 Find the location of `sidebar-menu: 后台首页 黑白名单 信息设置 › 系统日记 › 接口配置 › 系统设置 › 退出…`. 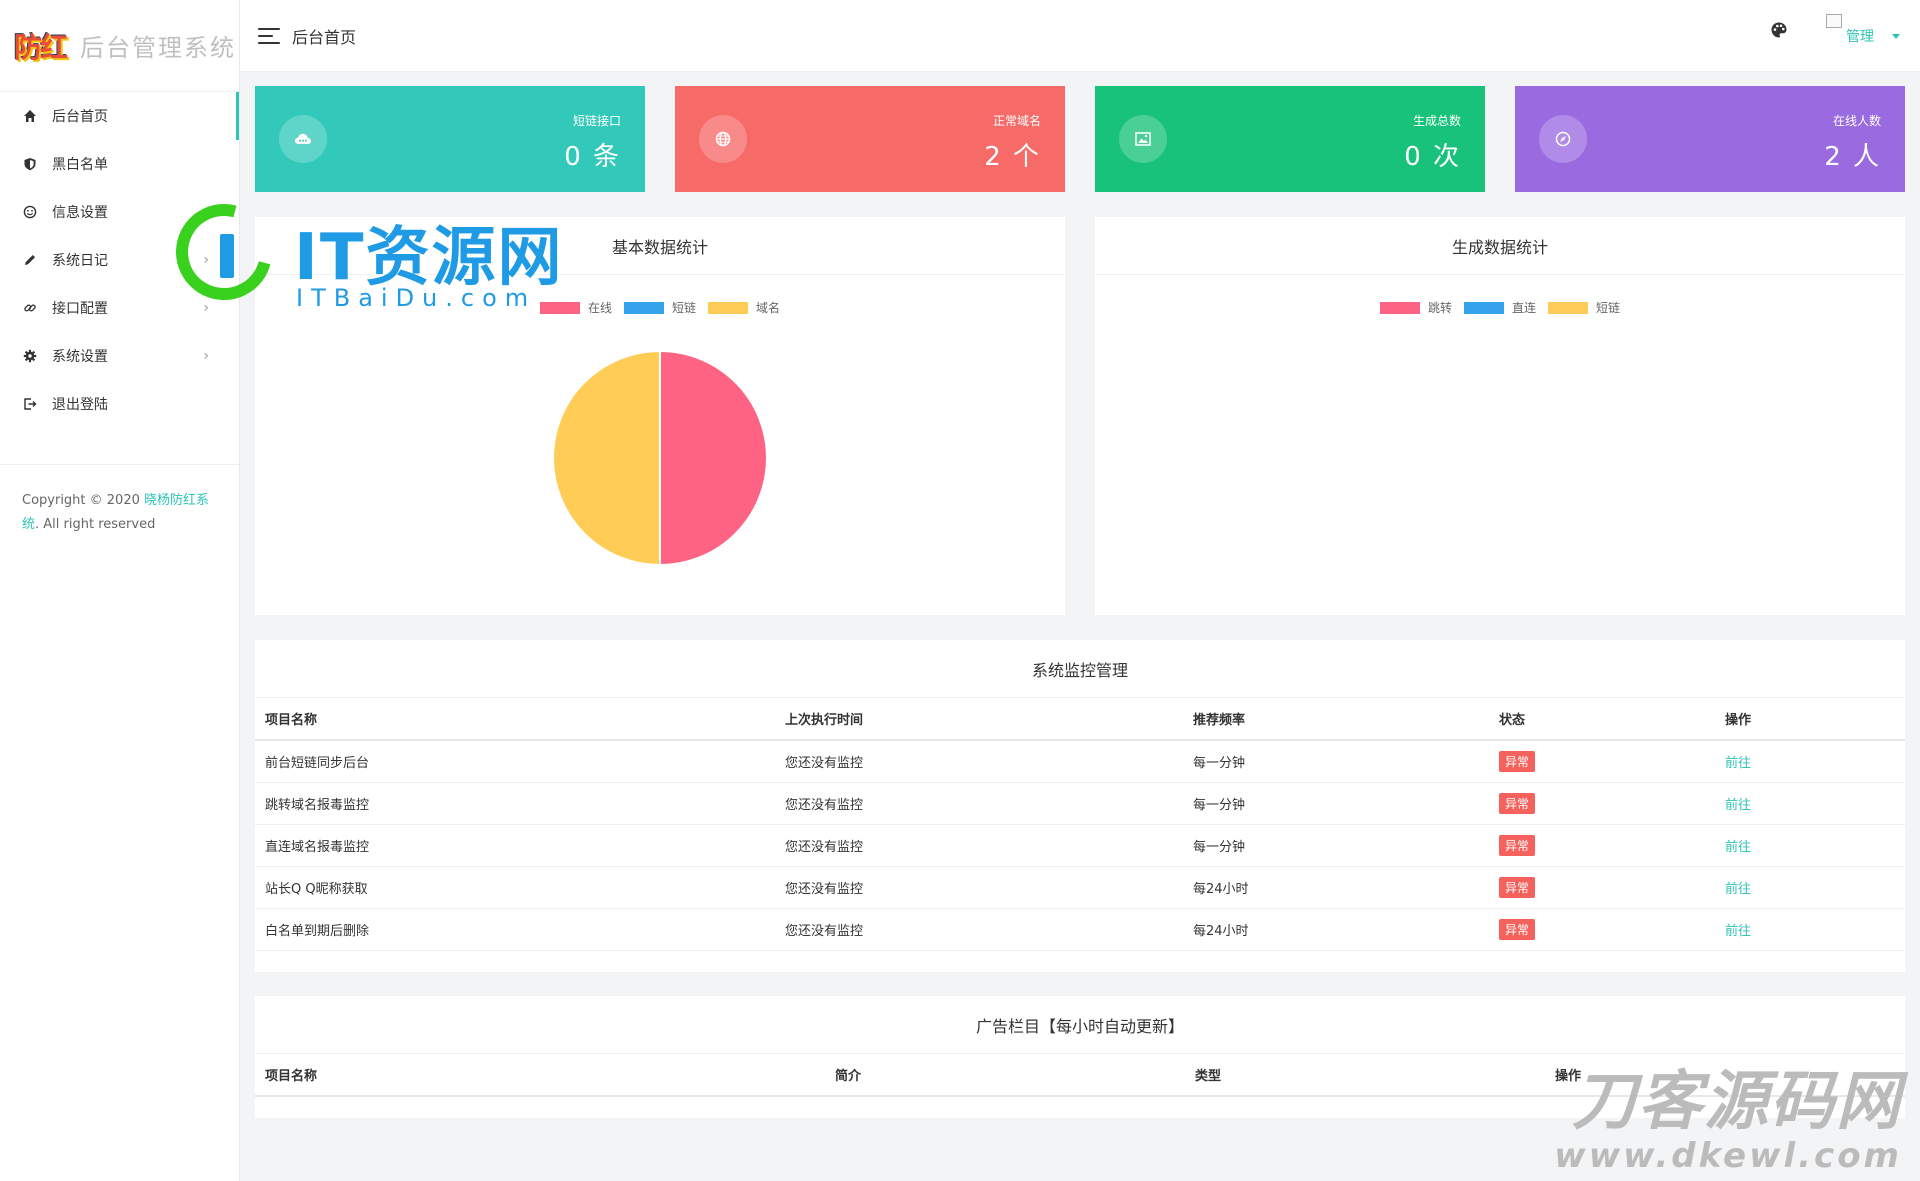

sidebar-menu: 后台首页 黑白名单 信息设置 › 系统日记 › 接口配置 › 系统设置 › 退出… is located at coordinates (119, 260).